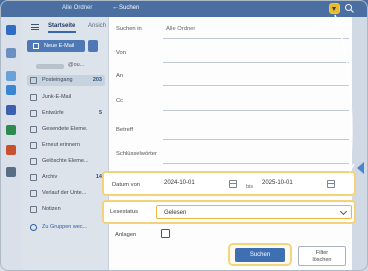 The height and width of the screenshot is (271, 368). Describe the element at coordinates (66, 113) in the screenshot. I see `folder-drafts: Entwürfe 5` at that location.